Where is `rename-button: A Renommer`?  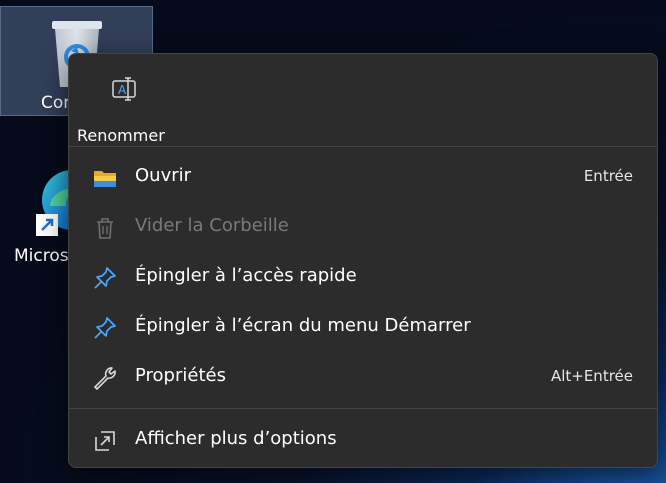
rename-button: A Renommer is located at coordinates (123, 105).